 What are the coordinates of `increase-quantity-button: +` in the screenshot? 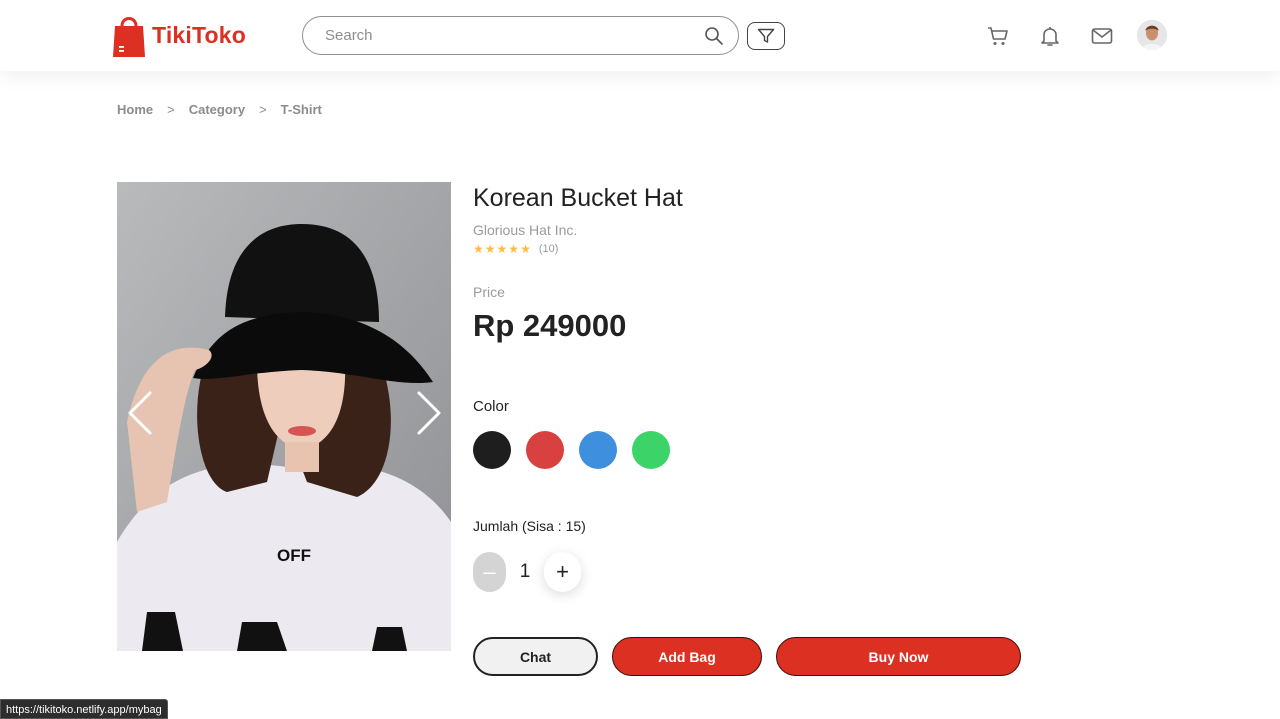 It's located at (562, 572).